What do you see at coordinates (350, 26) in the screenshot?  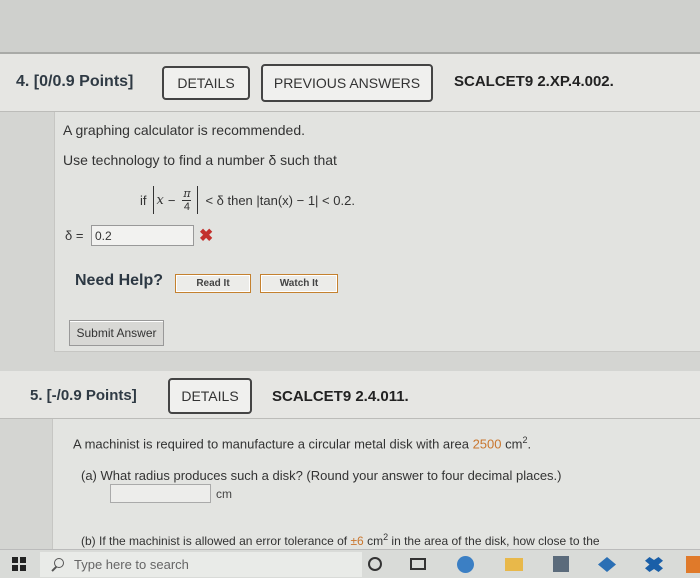 I see `top-strip` at bounding box center [350, 26].